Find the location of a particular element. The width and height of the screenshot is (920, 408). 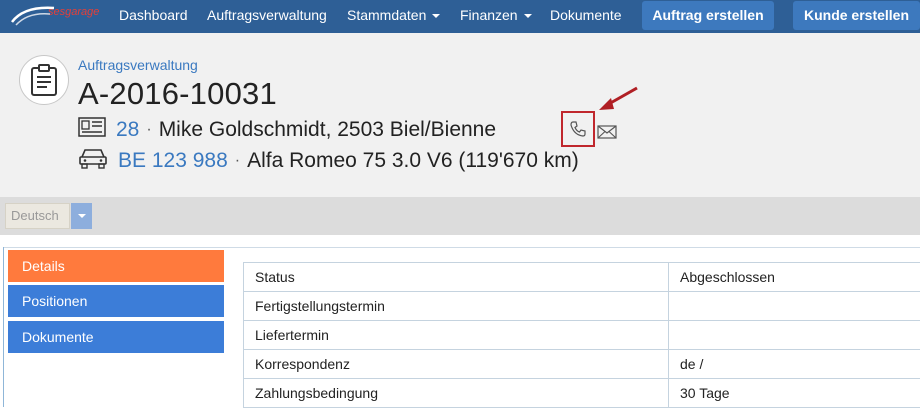

create-customer-button: Kunde erstellen is located at coordinates (856, 15).